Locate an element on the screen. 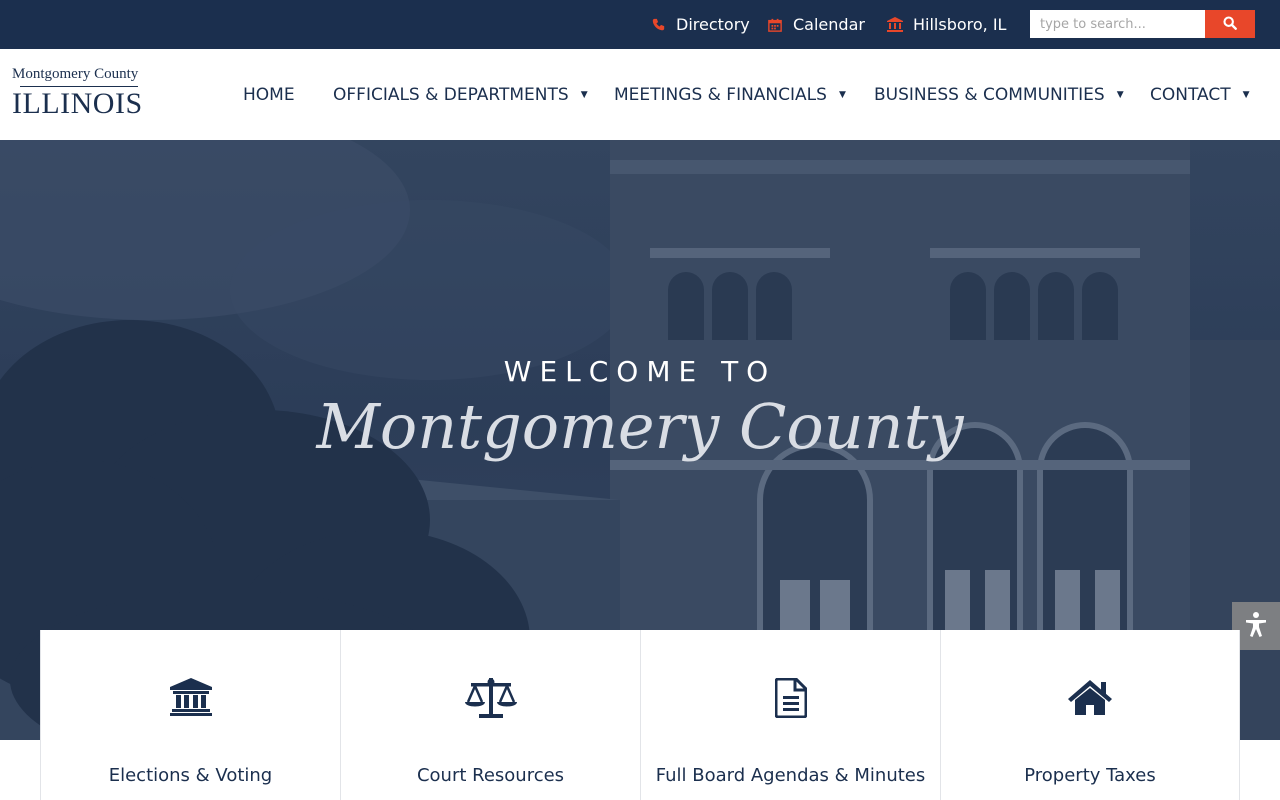 This screenshot has width=1280, height=800. nav-officials-label: OFFICIALS & DEPARTMENTS is located at coordinates (451, 94).